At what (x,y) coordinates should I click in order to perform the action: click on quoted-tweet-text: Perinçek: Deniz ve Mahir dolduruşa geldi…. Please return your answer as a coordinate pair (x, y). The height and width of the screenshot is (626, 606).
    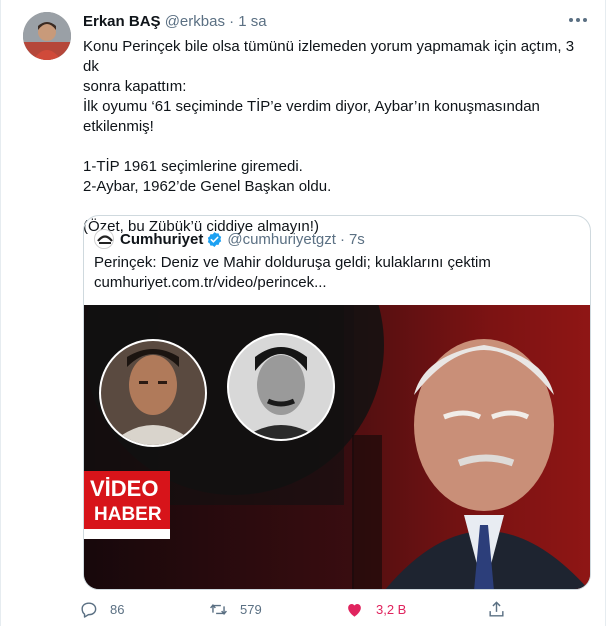
    Looking at the image, I should click on (338, 273).